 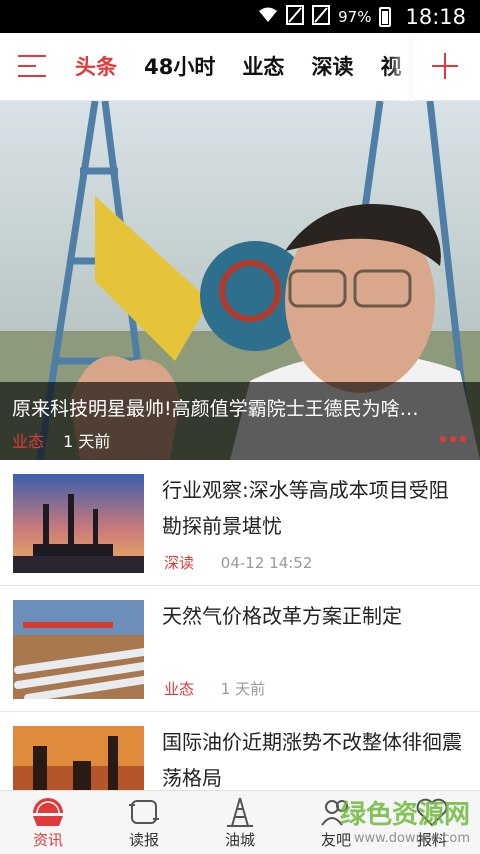 I want to click on tab-industry: 业态, so click(x=263, y=67).